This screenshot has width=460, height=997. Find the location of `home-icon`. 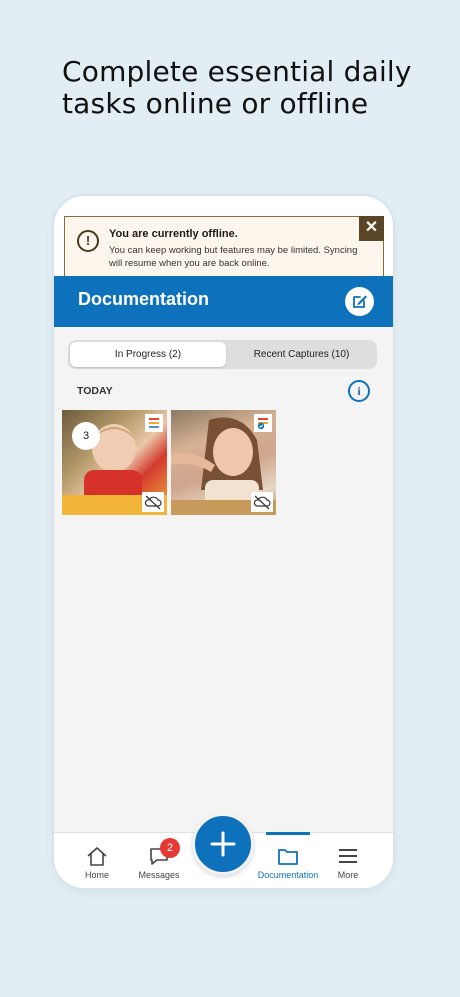

home-icon is located at coordinates (97, 856).